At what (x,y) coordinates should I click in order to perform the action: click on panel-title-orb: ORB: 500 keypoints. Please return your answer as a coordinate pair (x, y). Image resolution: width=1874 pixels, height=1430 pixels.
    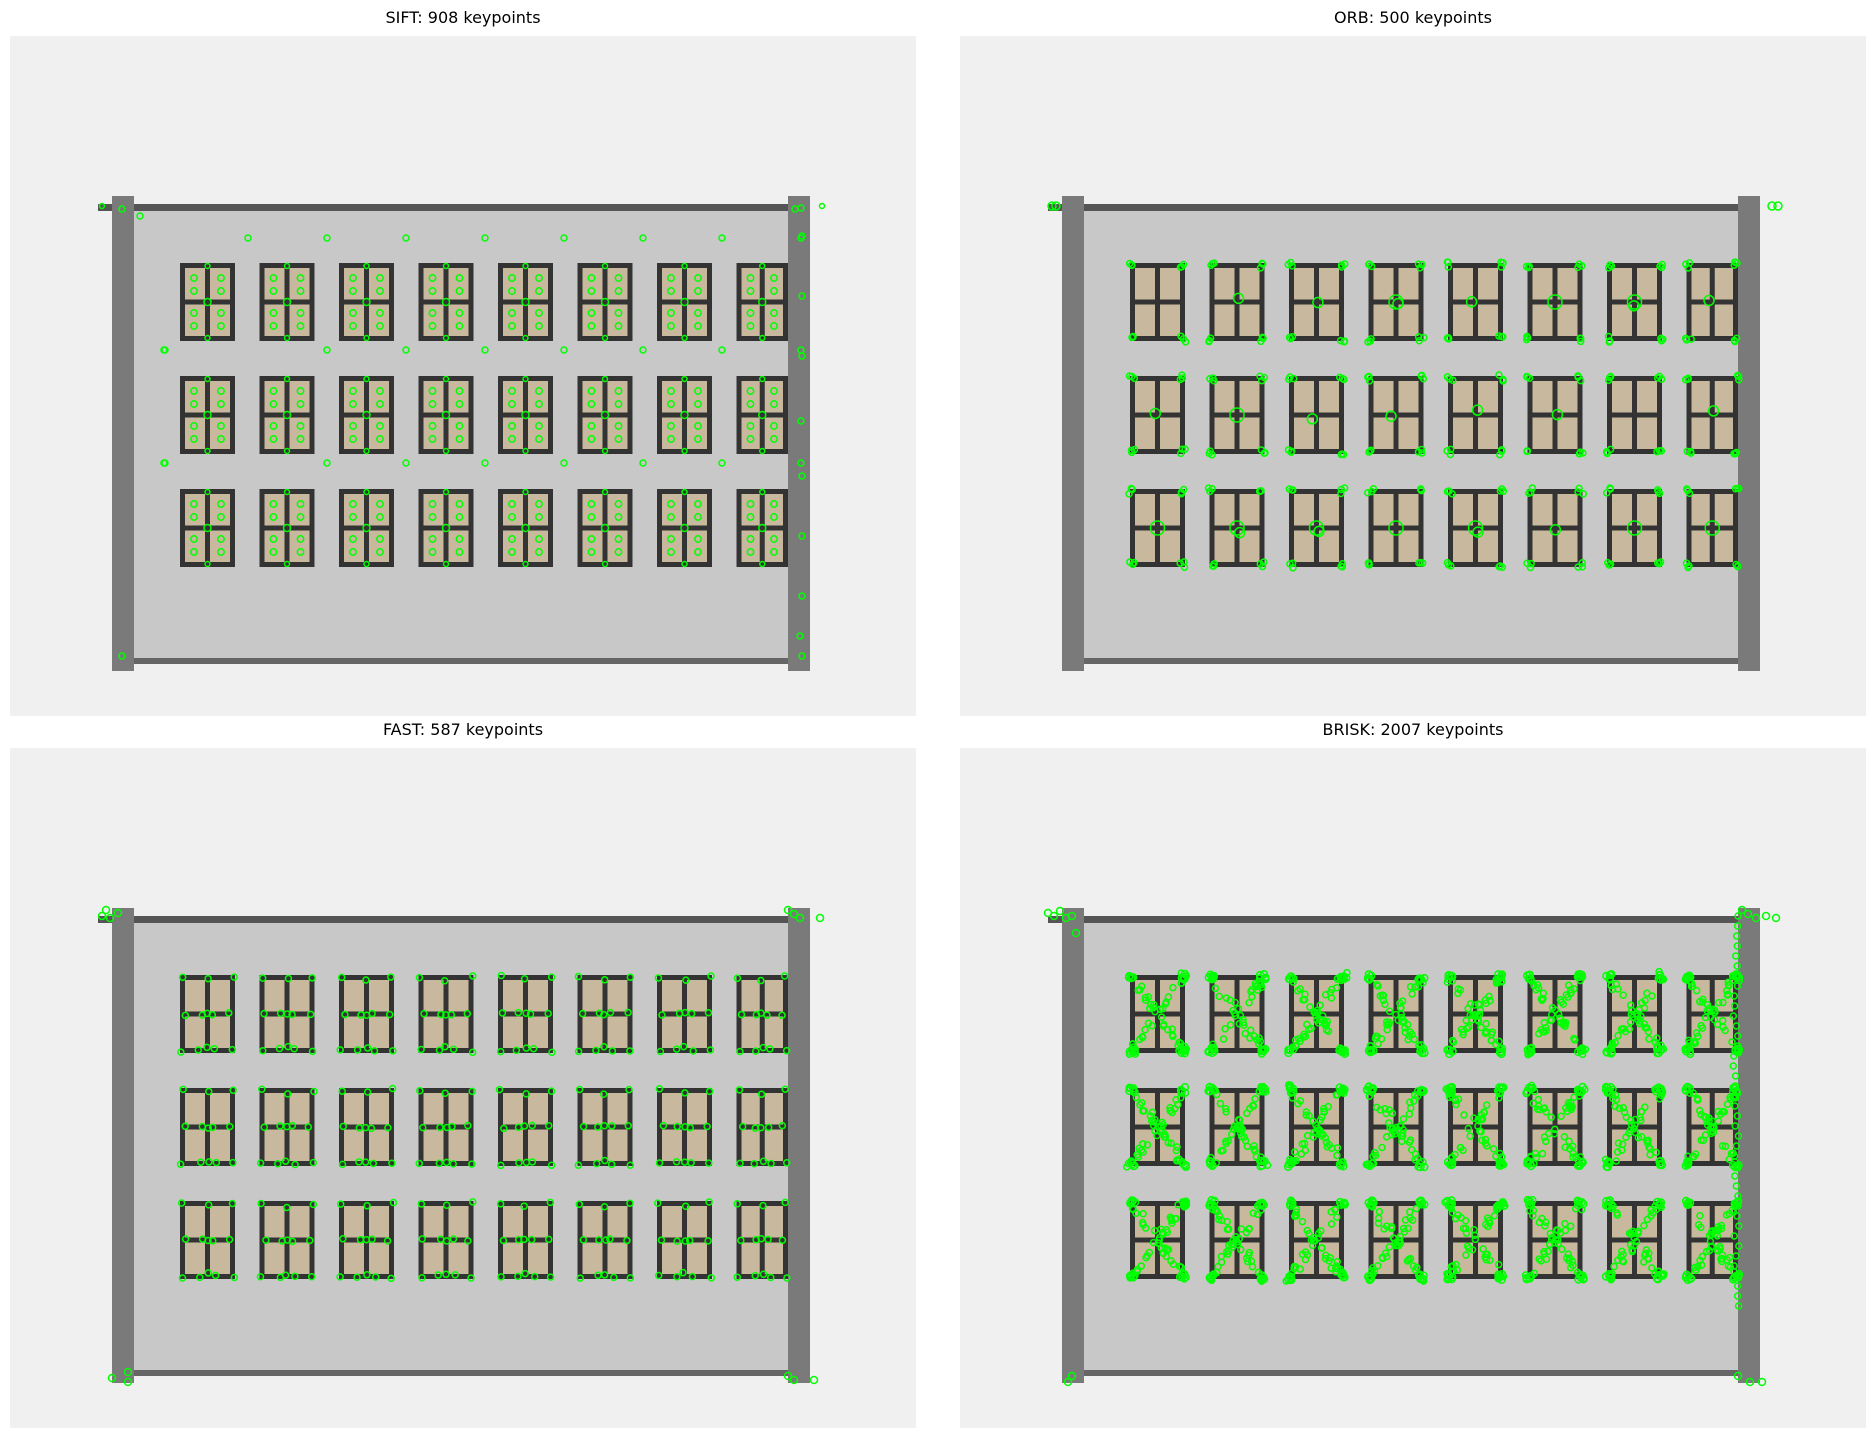
    Looking at the image, I should click on (1413, 17).